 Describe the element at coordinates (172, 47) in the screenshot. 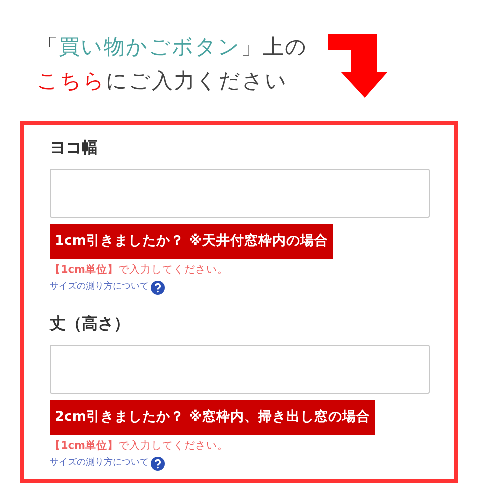

I see `heading-line: 「買い物かごボタン」上の` at that location.